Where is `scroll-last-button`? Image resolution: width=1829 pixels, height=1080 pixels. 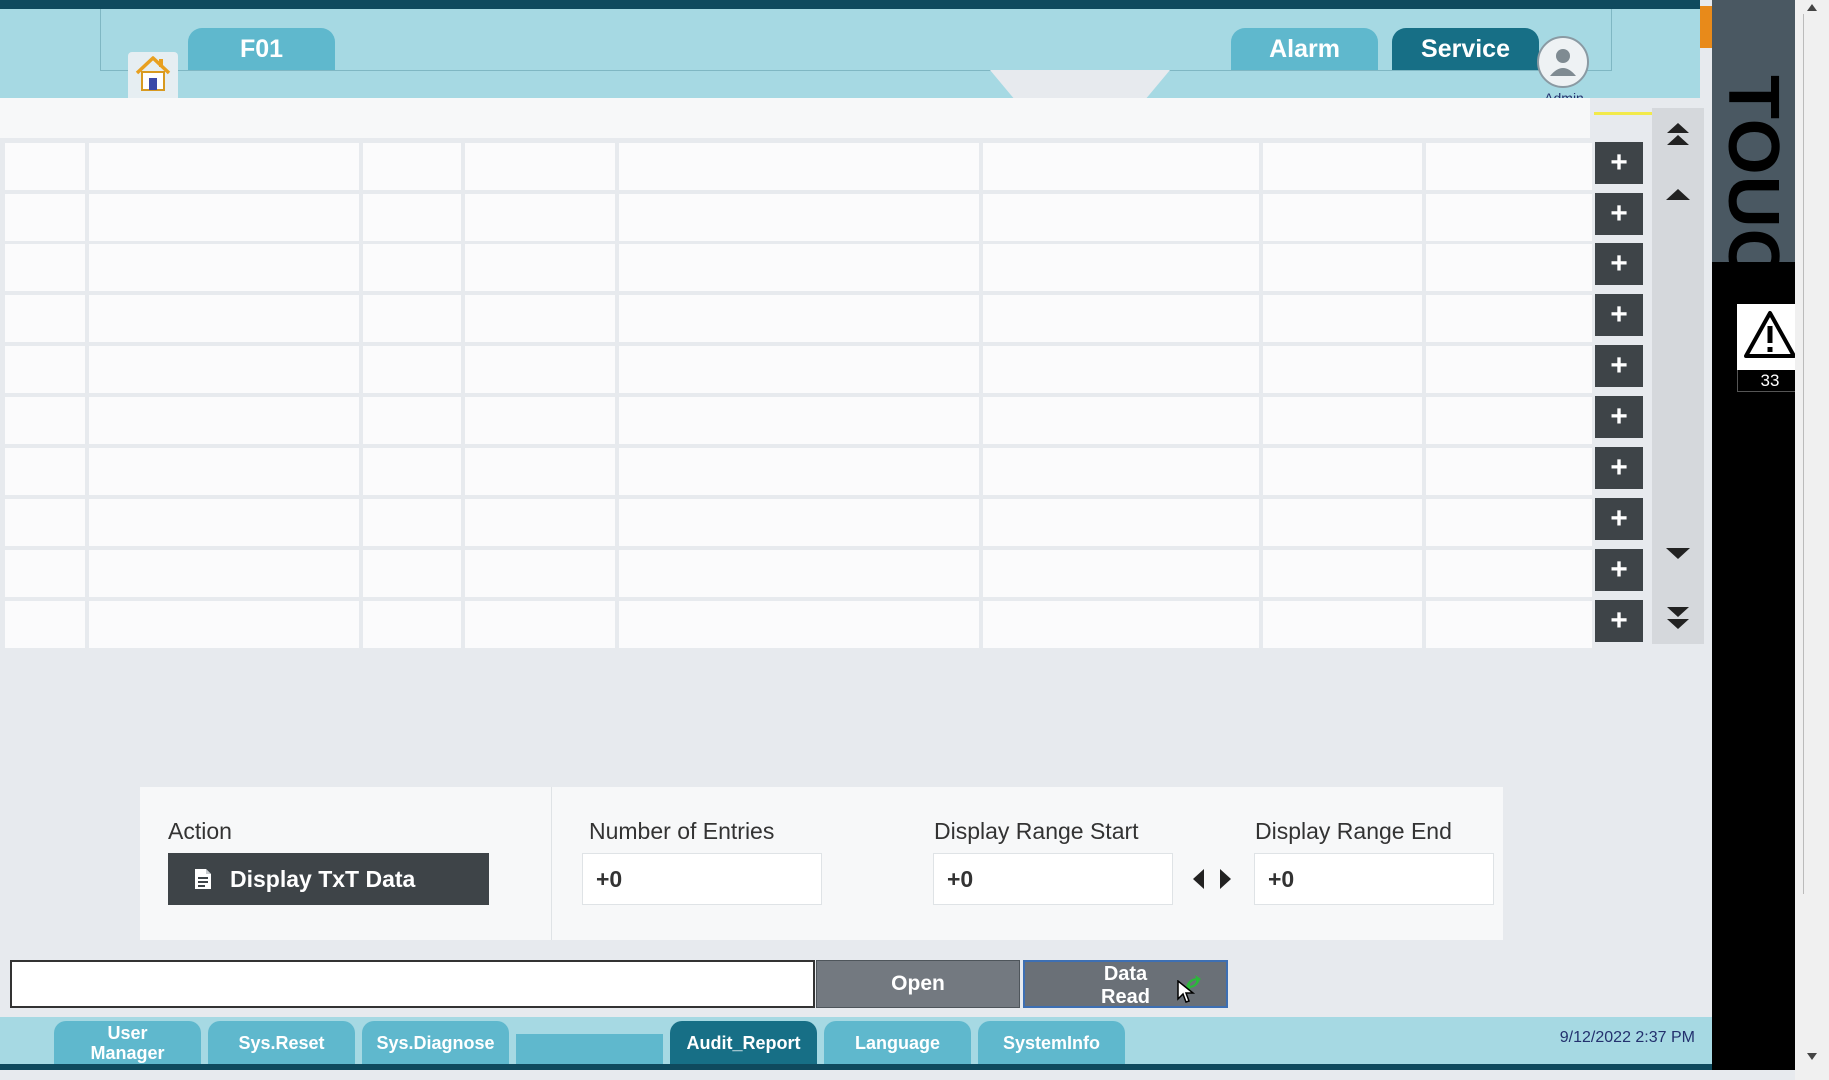 scroll-last-button is located at coordinates (1678, 620).